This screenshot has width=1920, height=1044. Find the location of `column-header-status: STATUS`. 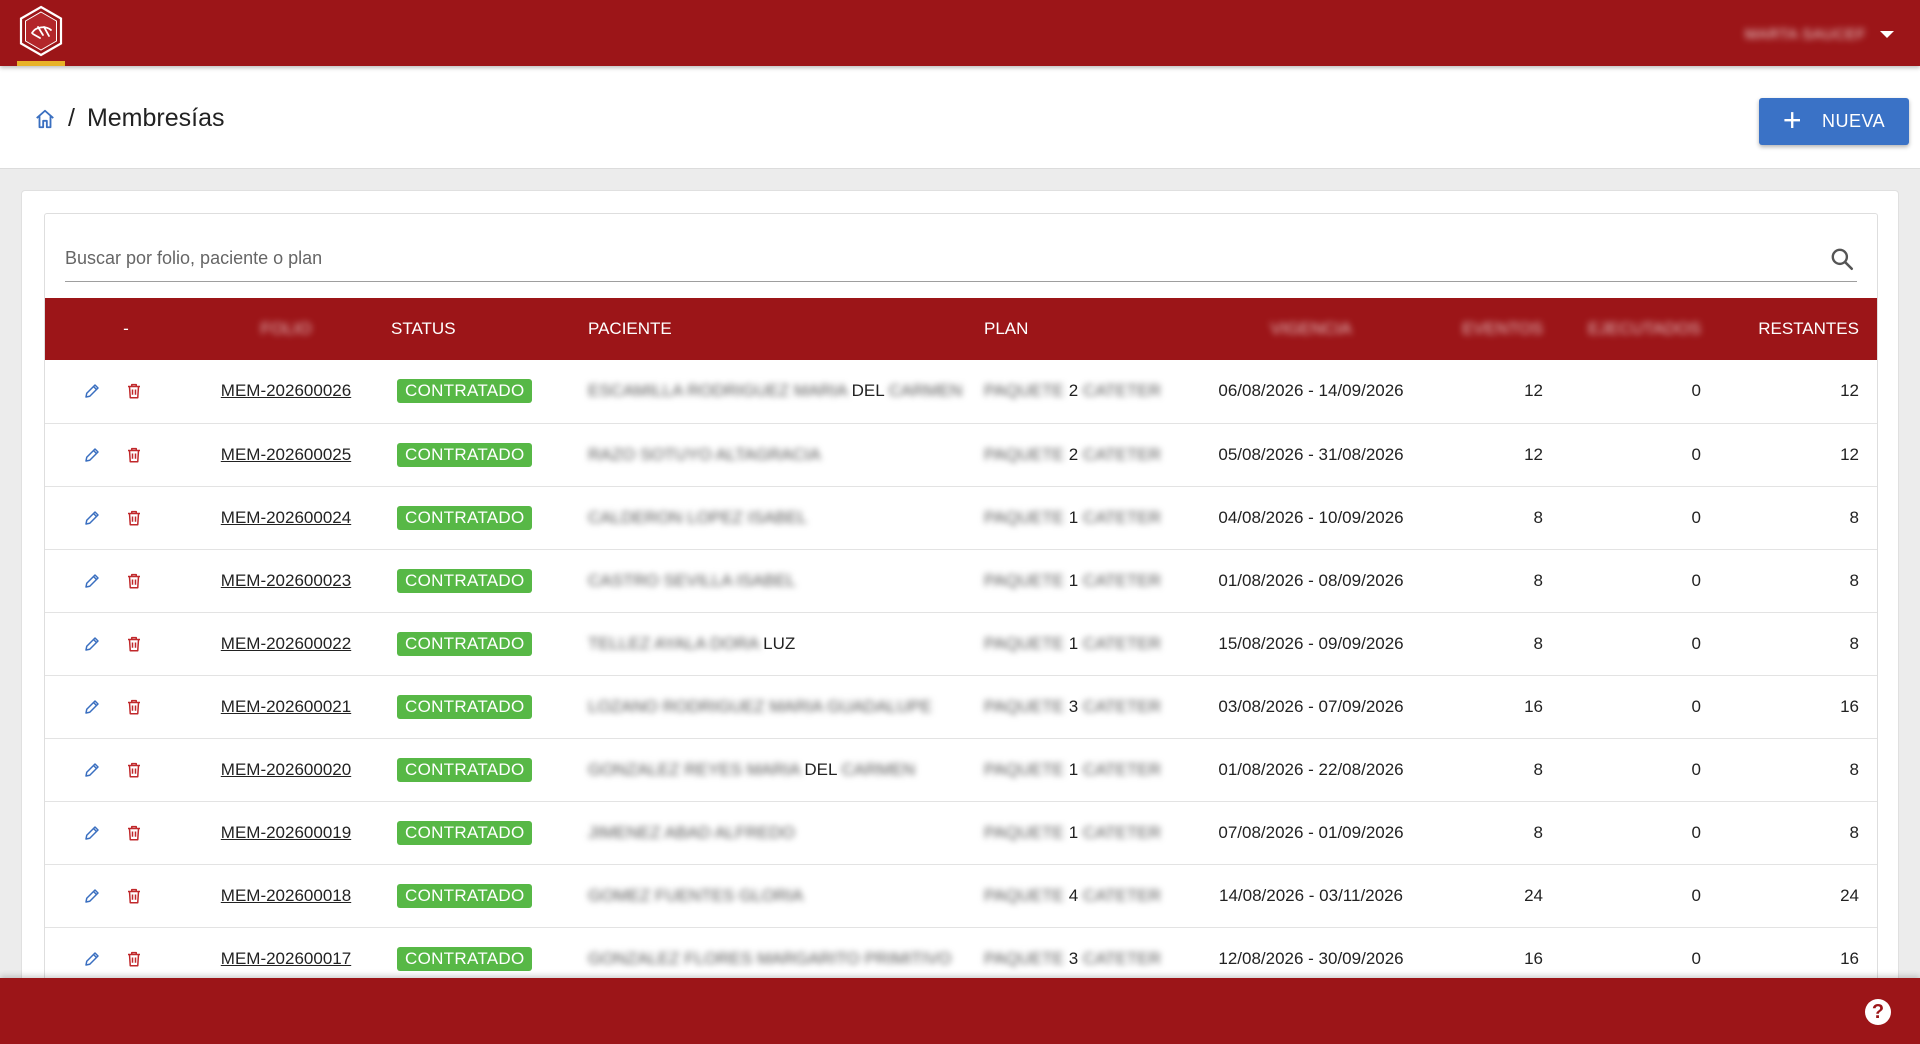

column-header-status: STATUS is located at coordinates (465, 329).